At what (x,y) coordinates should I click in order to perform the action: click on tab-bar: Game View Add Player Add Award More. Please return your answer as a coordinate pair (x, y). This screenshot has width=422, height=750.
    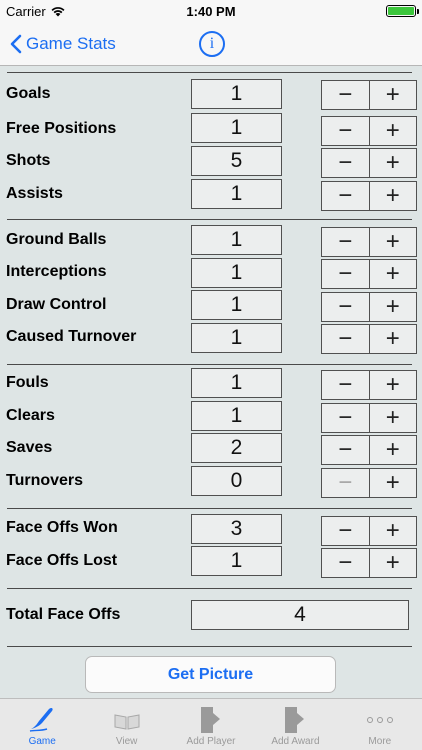
    Looking at the image, I should click on (211, 724).